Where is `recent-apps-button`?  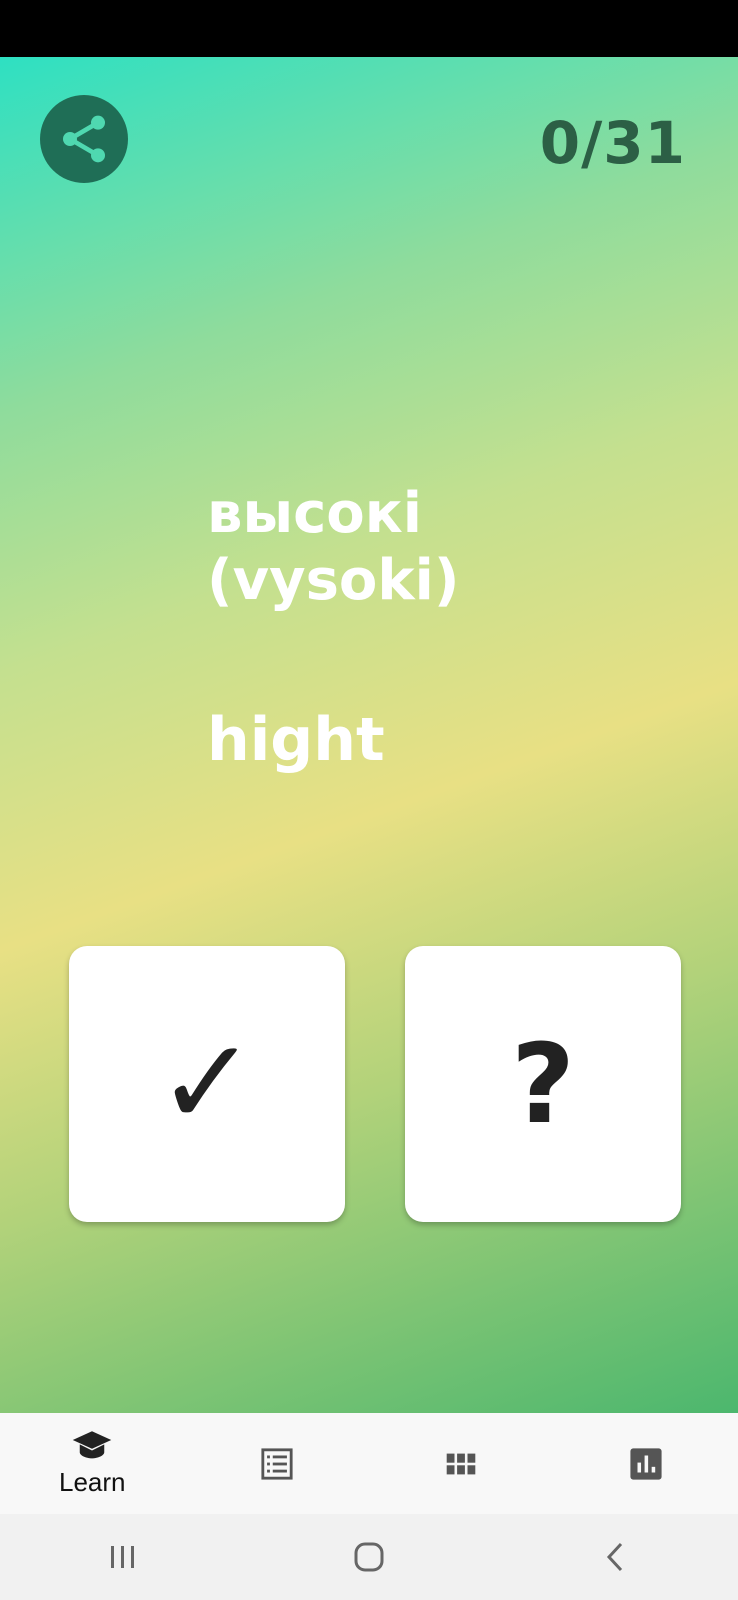
recent-apps-button is located at coordinates (123, 1557).